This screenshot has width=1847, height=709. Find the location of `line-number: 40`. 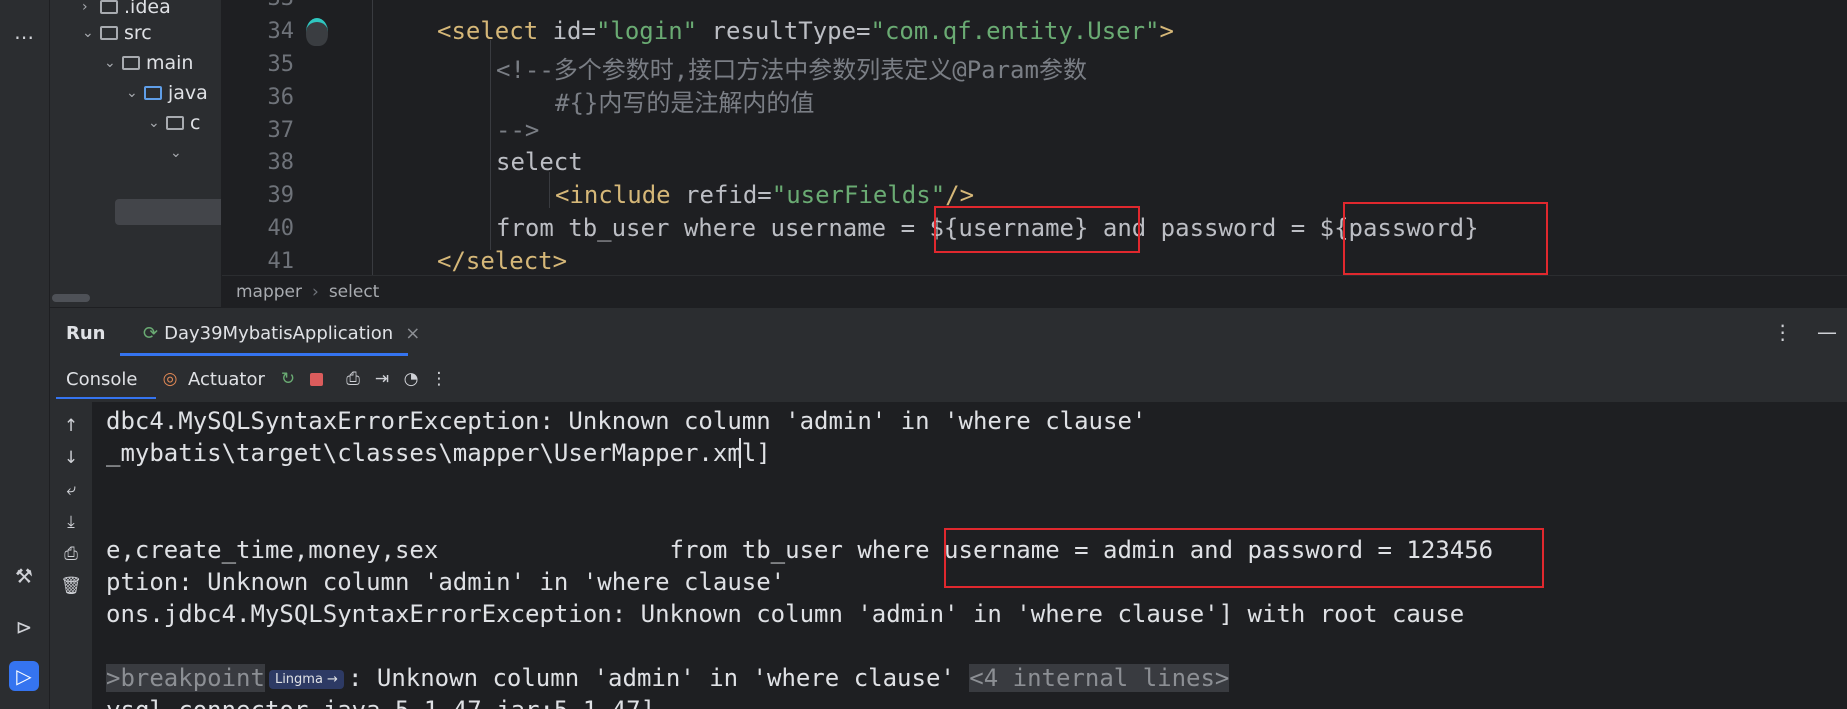

line-number: 40 is located at coordinates (281, 228).